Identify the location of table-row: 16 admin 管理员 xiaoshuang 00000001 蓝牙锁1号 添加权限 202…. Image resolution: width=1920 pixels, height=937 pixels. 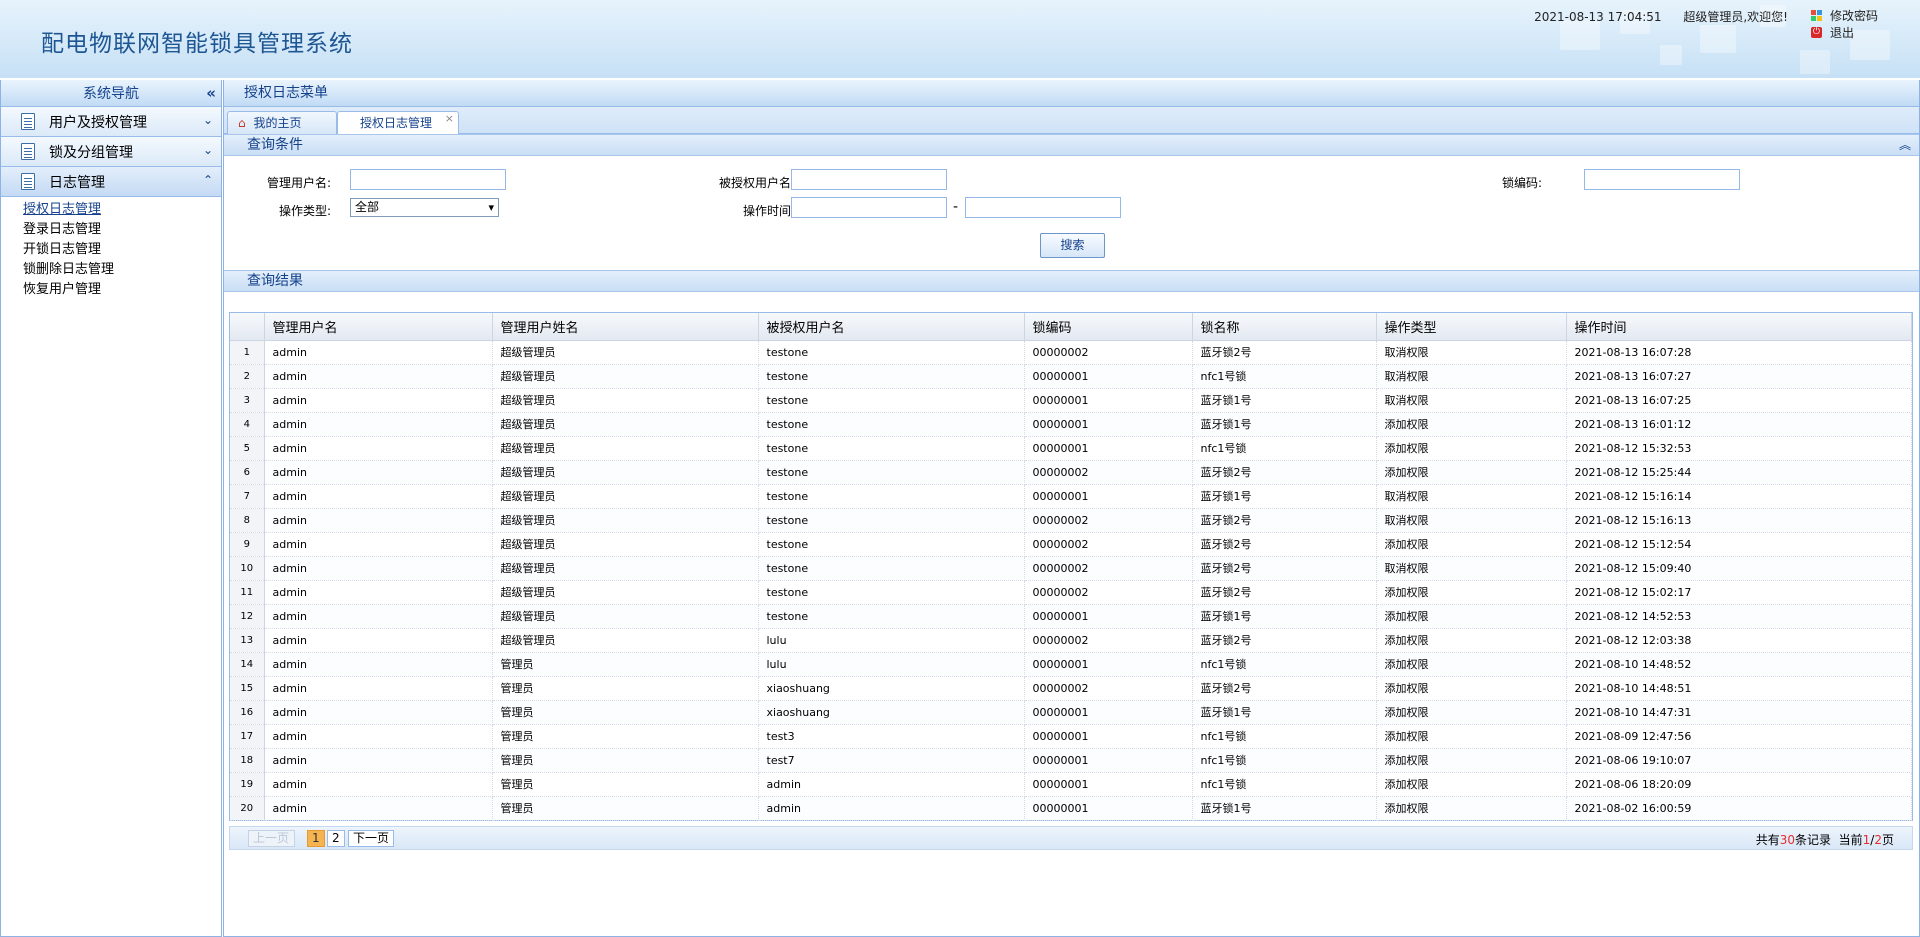
(1071, 712).